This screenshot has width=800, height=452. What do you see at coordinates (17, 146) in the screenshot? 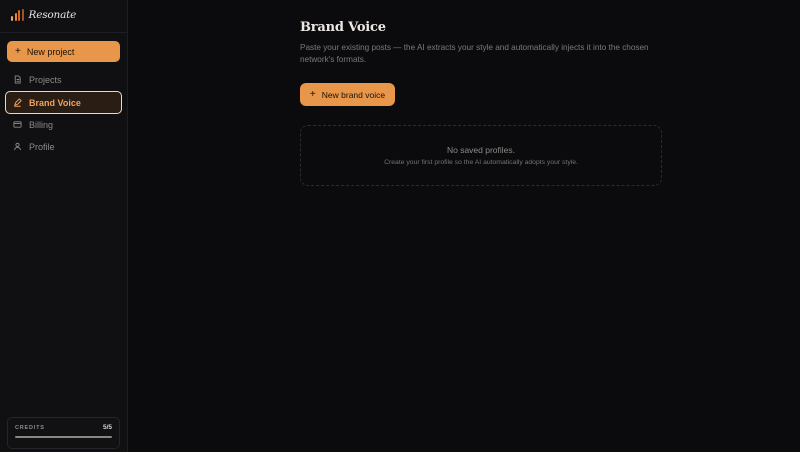
I see `user-icon` at bounding box center [17, 146].